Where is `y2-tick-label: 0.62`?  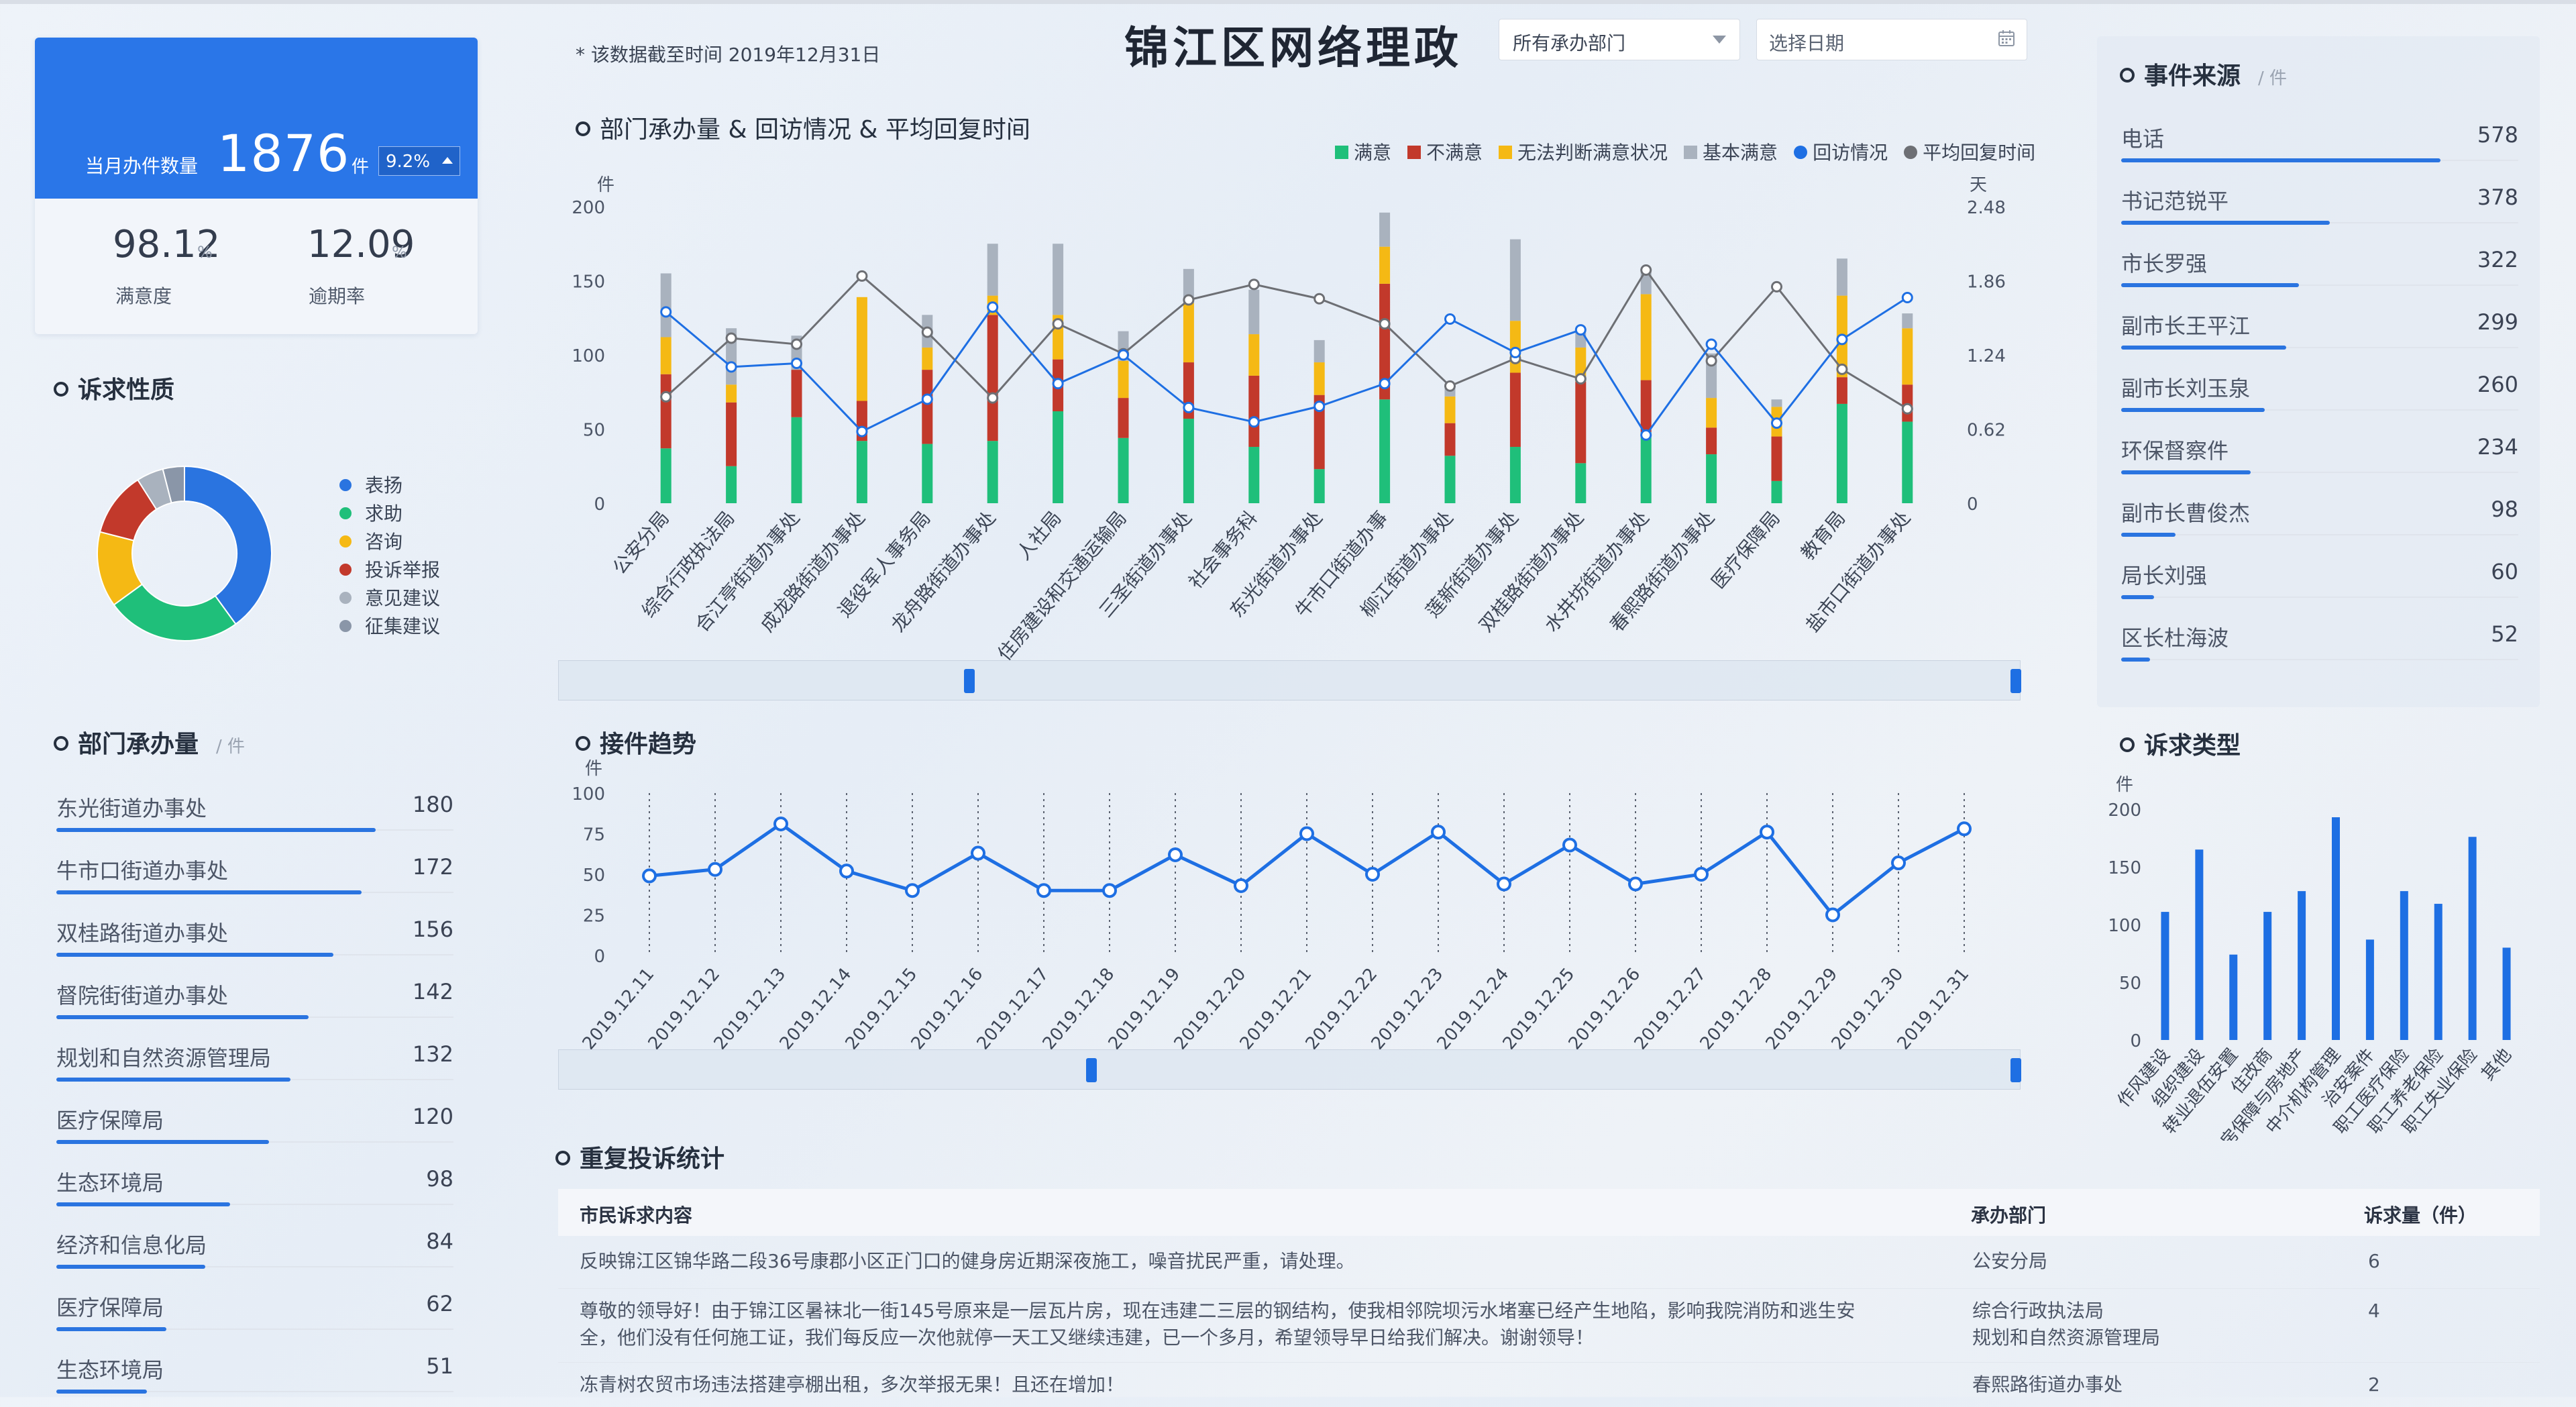 y2-tick-label: 0.62 is located at coordinates (1986, 431).